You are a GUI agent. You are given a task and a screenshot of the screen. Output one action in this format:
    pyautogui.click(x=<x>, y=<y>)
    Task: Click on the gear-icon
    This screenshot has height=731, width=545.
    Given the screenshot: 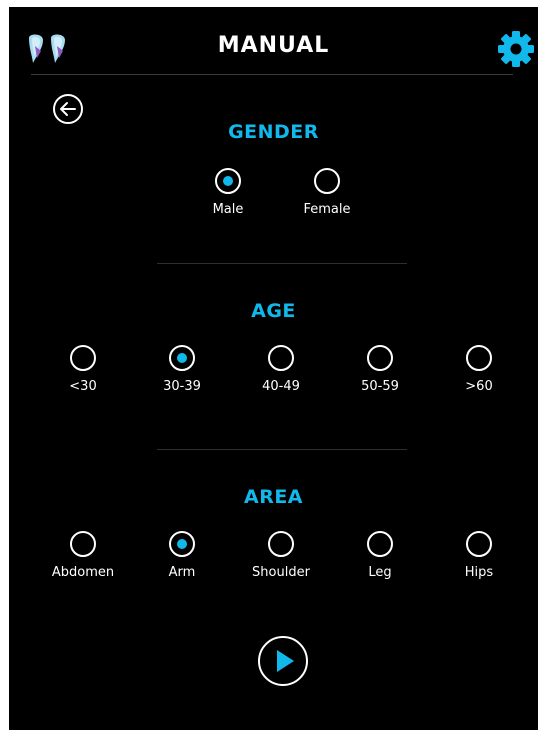 What is the action you would take?
    pyautogui.click(x=516, y=49)
    